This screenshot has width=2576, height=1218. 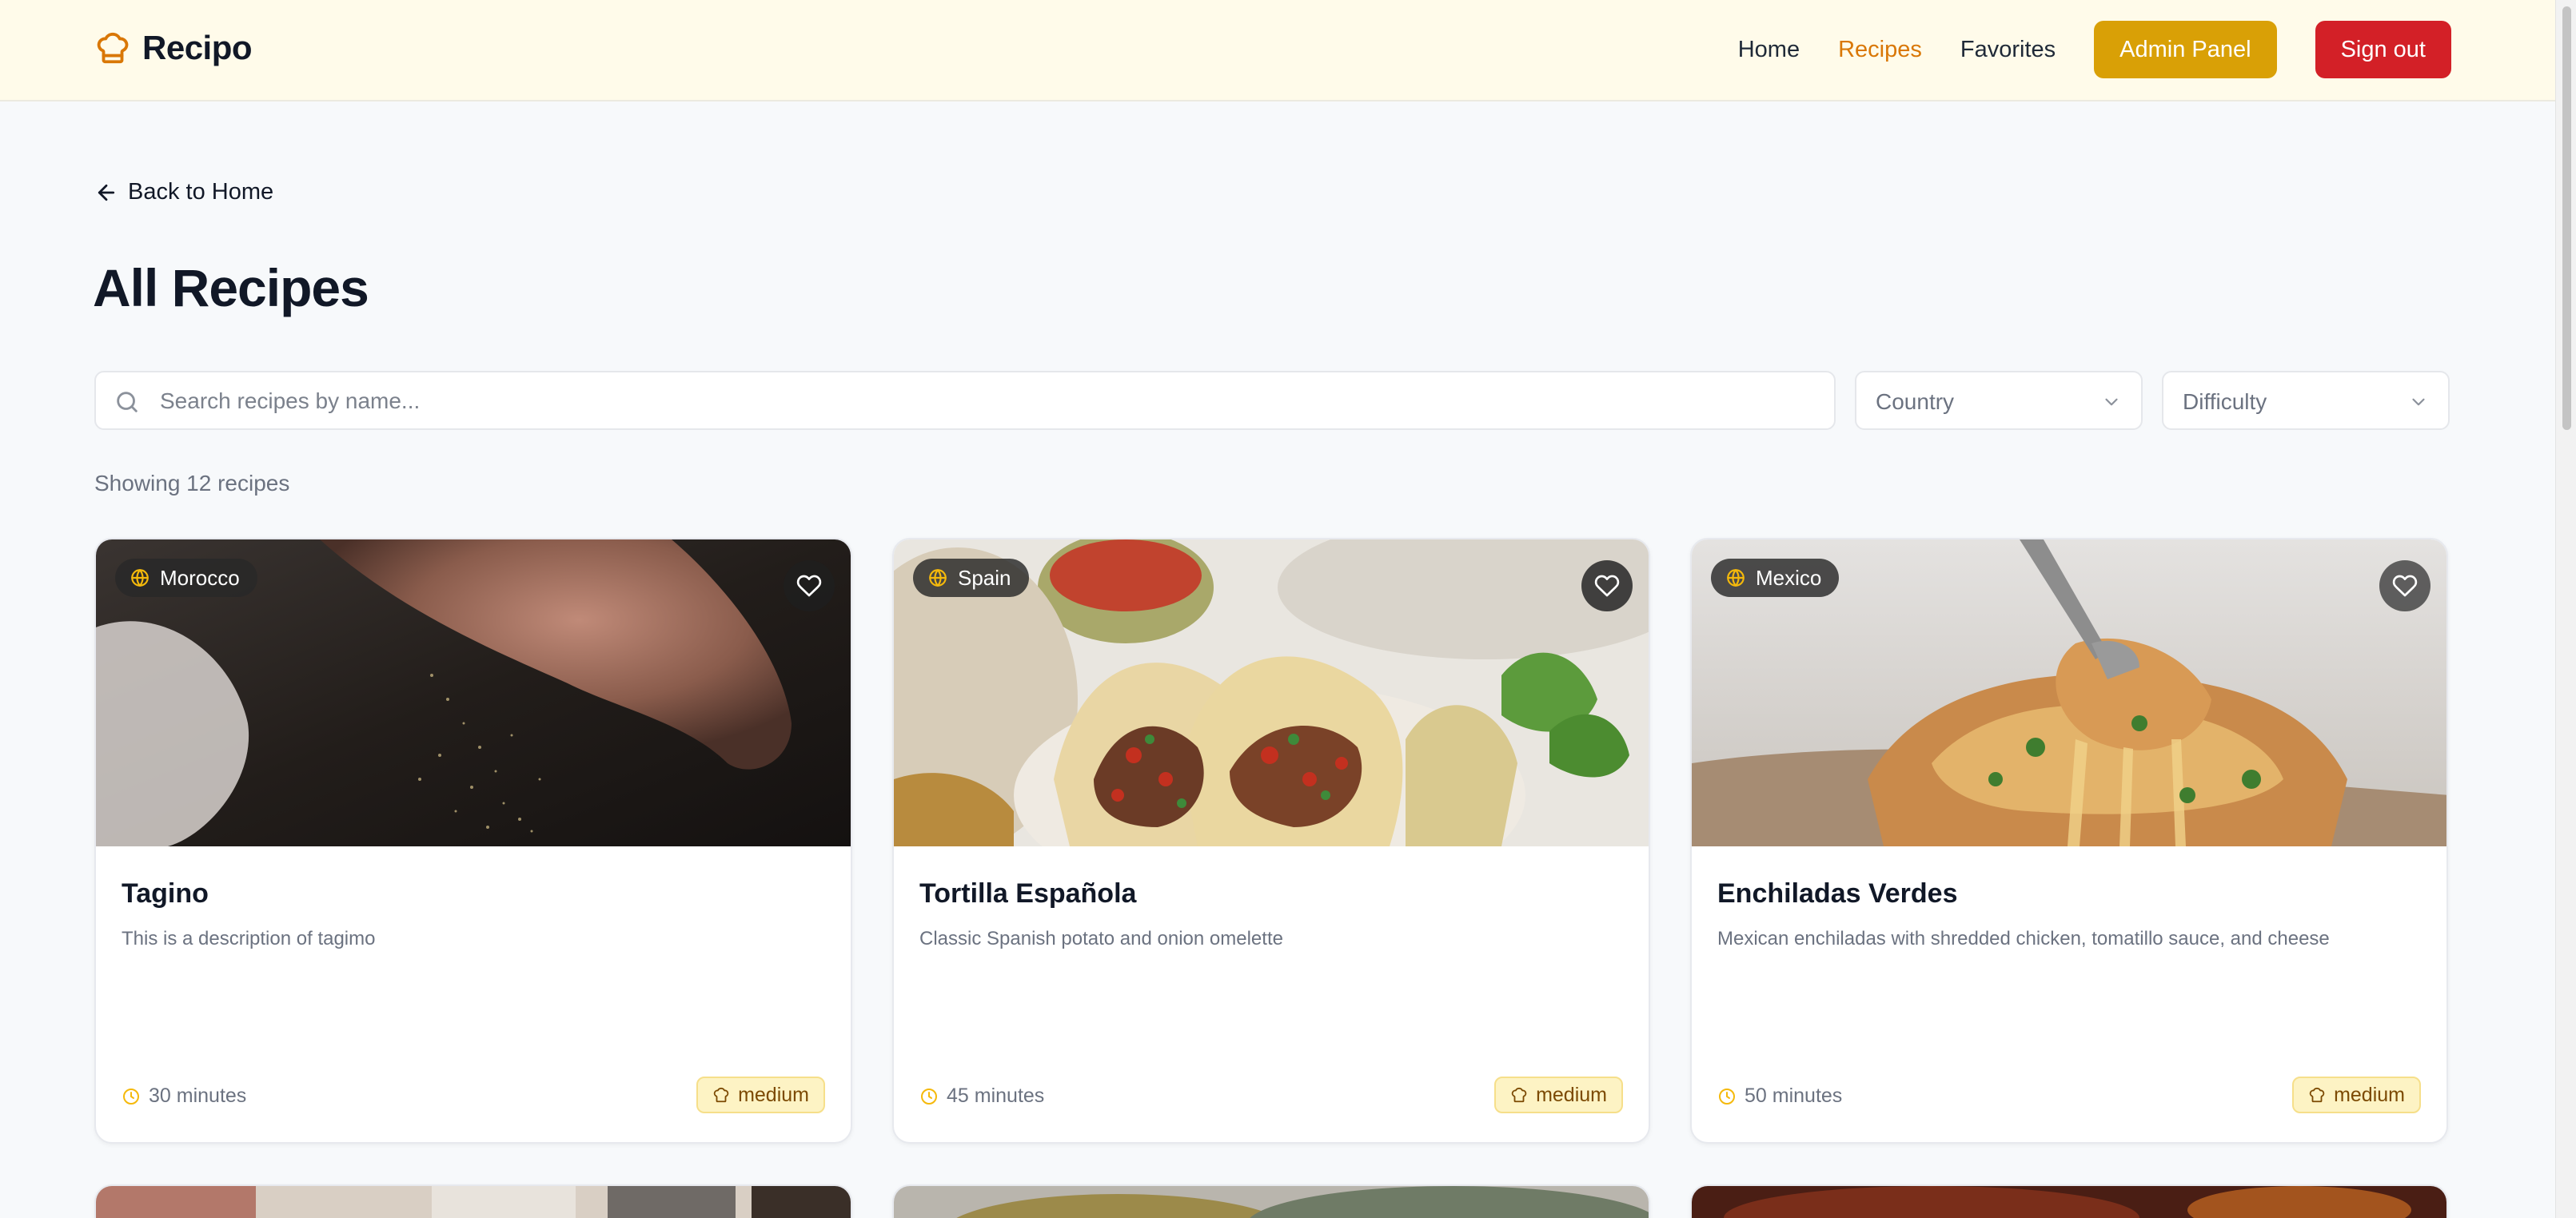 I want to click on app-name: Recipo, so click(x=197, y=47).